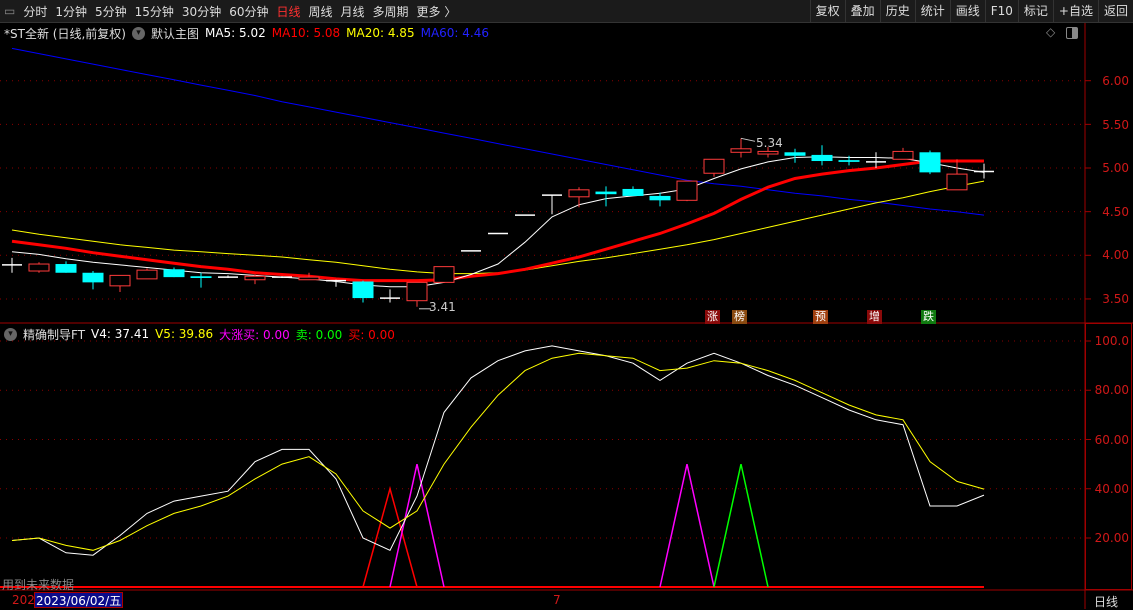  What do you see at coordinates (820, 317) in the screenshot?
I see `event-tag: 预` at bounding box center [820, 317].